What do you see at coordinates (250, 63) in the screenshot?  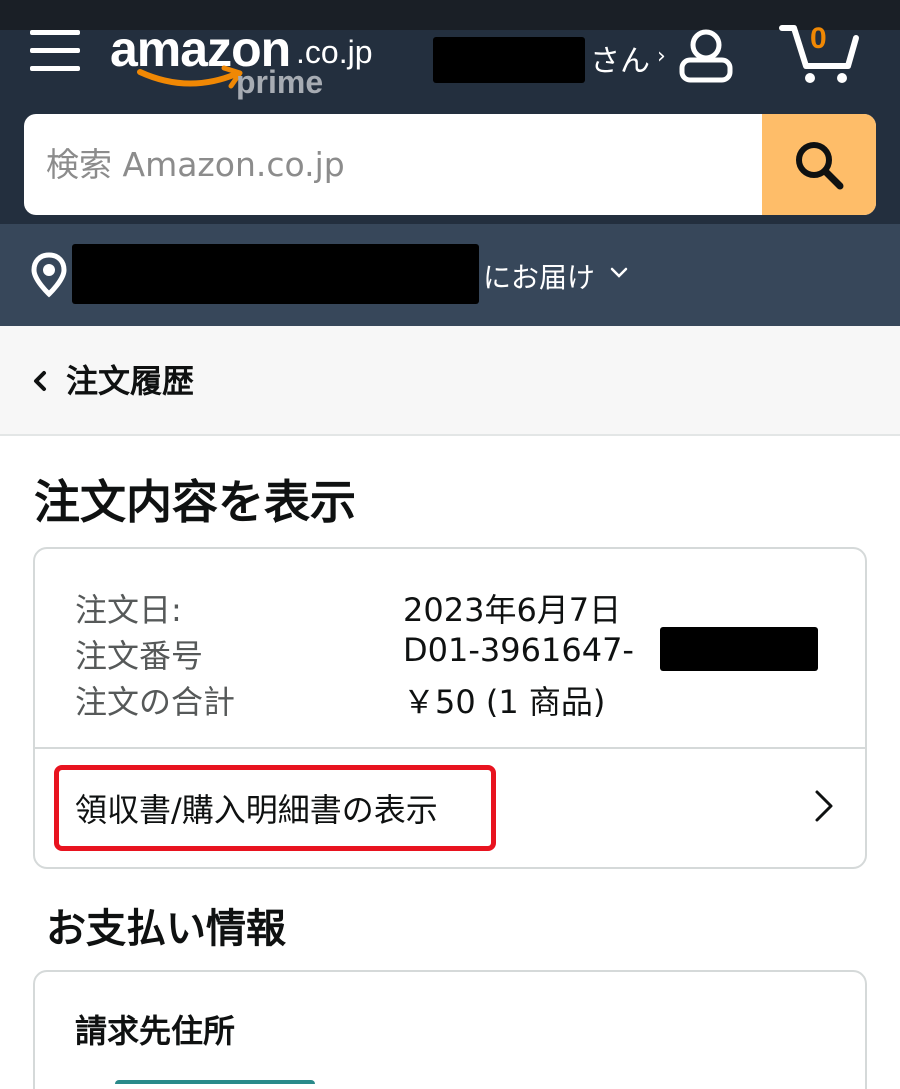 I see `amazon-logo: amazon .co.jp prime` at bounding box center [250, 63].